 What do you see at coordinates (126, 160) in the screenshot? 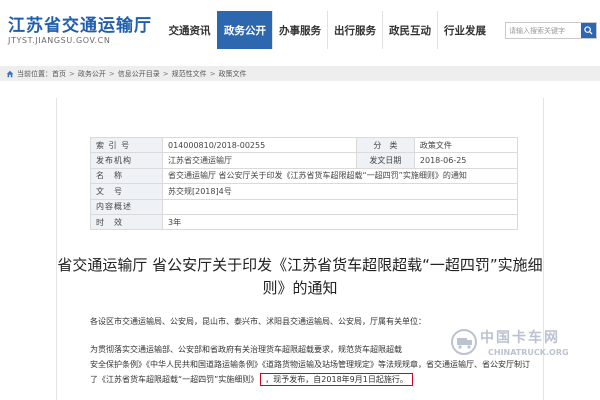
I see `issuer-label: 发布机构` at bounding box center [126, 160].